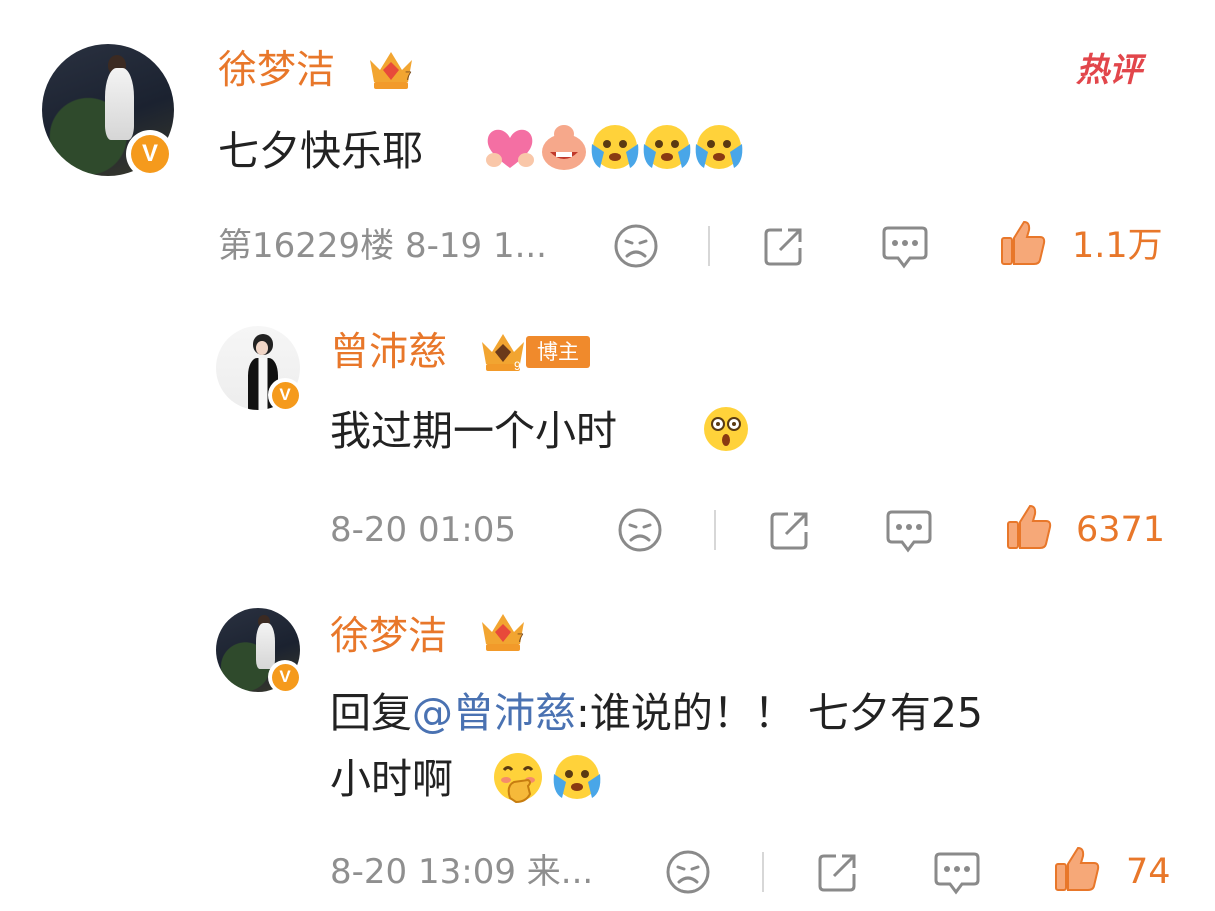  Describe the element at coordinates (518, 778) in the screenshot. I see `cover-mouth-emoji-icon` at that location.